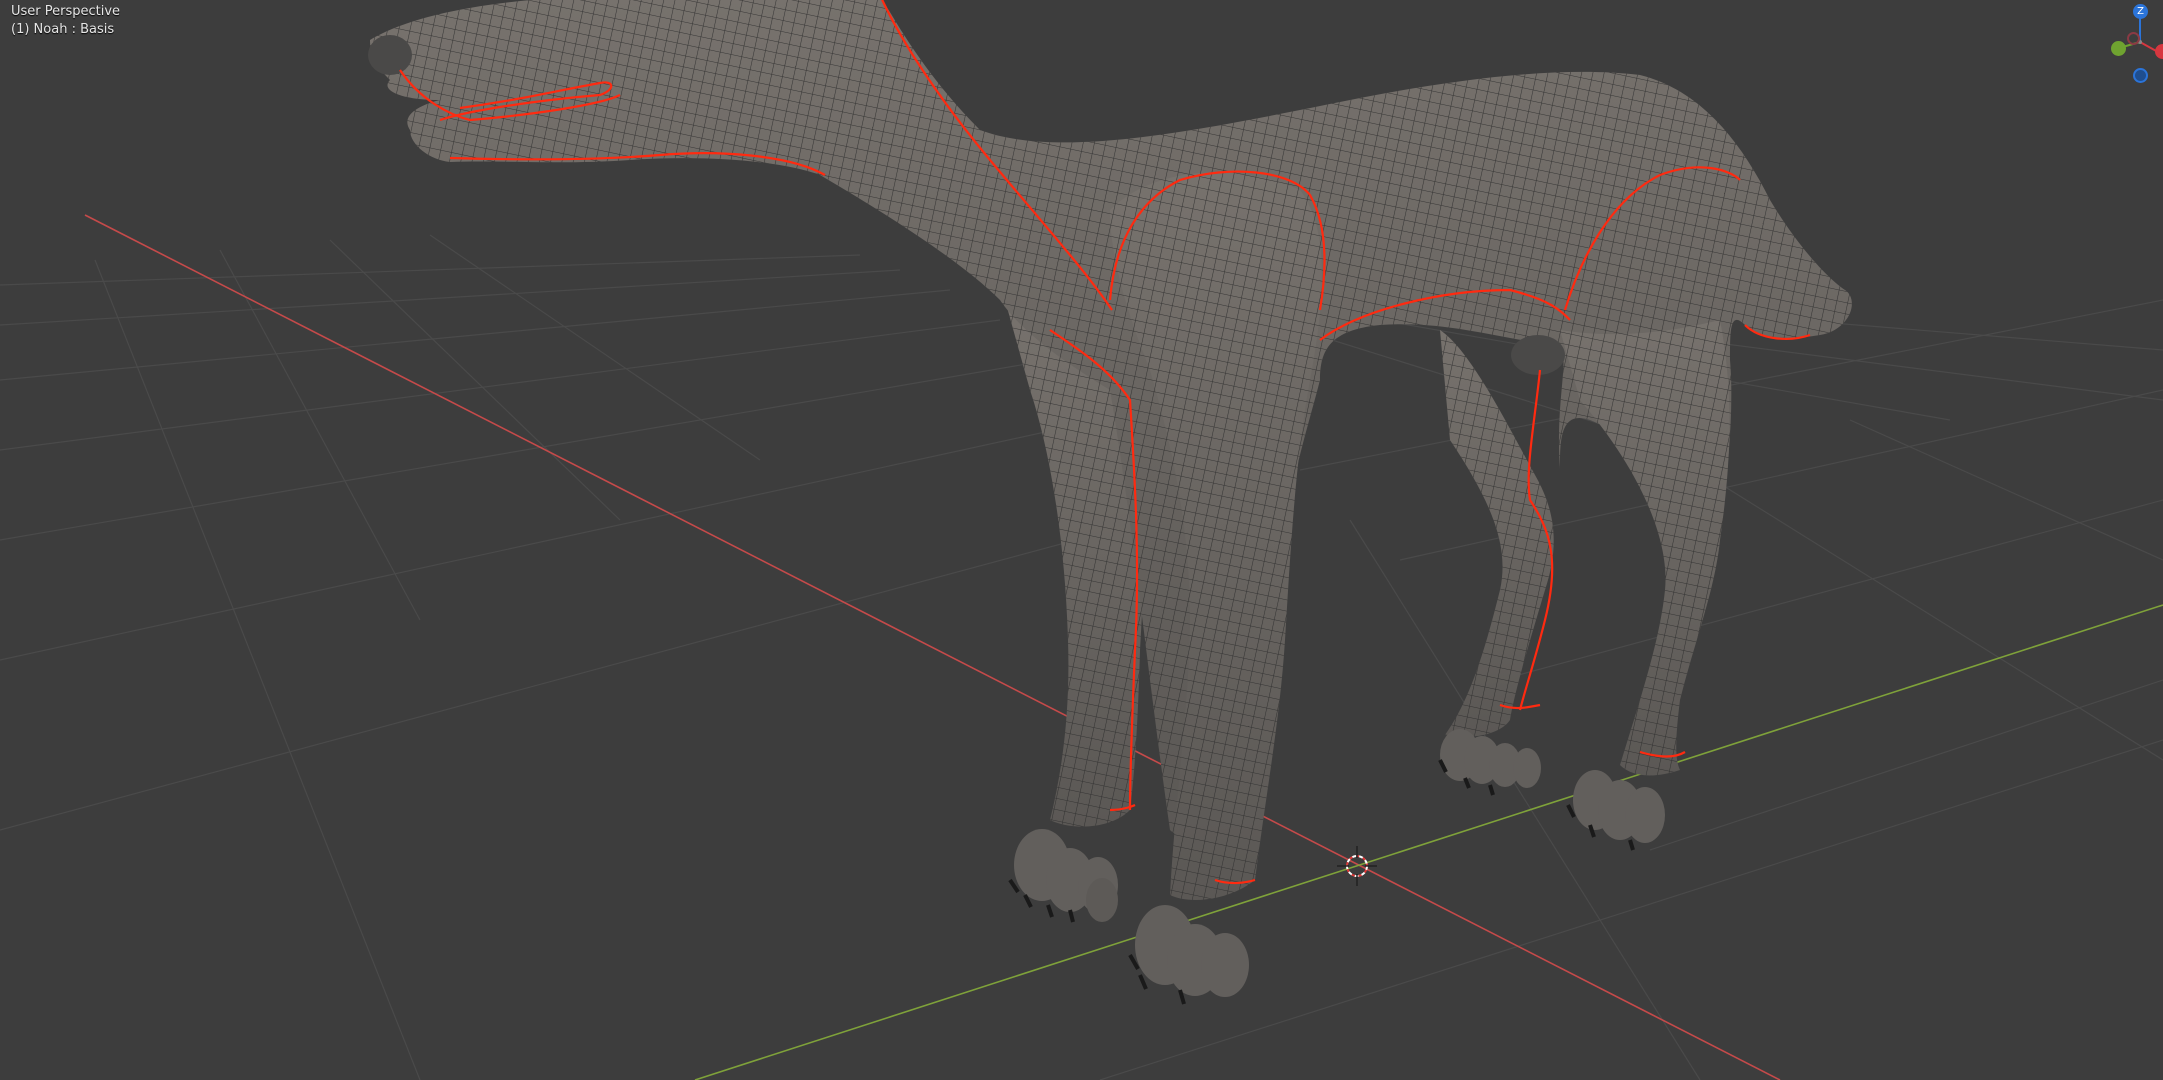 The image size is (2163, 1080). I want to click on gizmo-lines, so click(2138, 33).